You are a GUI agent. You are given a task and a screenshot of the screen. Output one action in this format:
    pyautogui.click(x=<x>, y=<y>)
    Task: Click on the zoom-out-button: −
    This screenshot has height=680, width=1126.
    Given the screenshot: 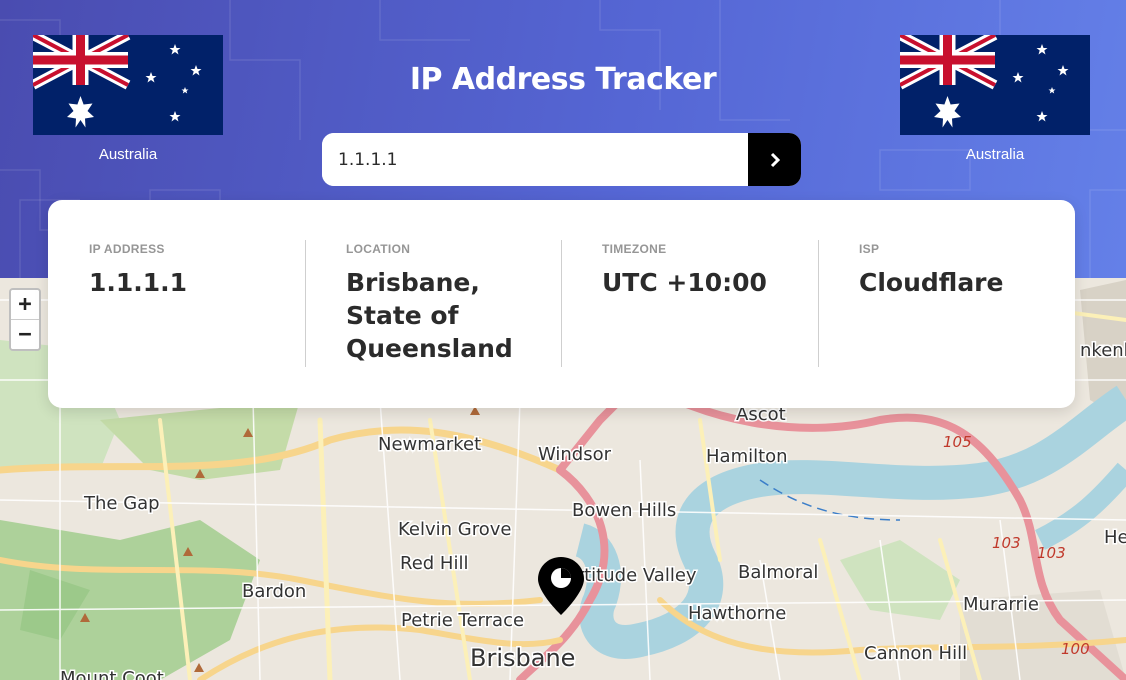 What is the action you would take?
    pyautogui.click(x=25, y=334)
    